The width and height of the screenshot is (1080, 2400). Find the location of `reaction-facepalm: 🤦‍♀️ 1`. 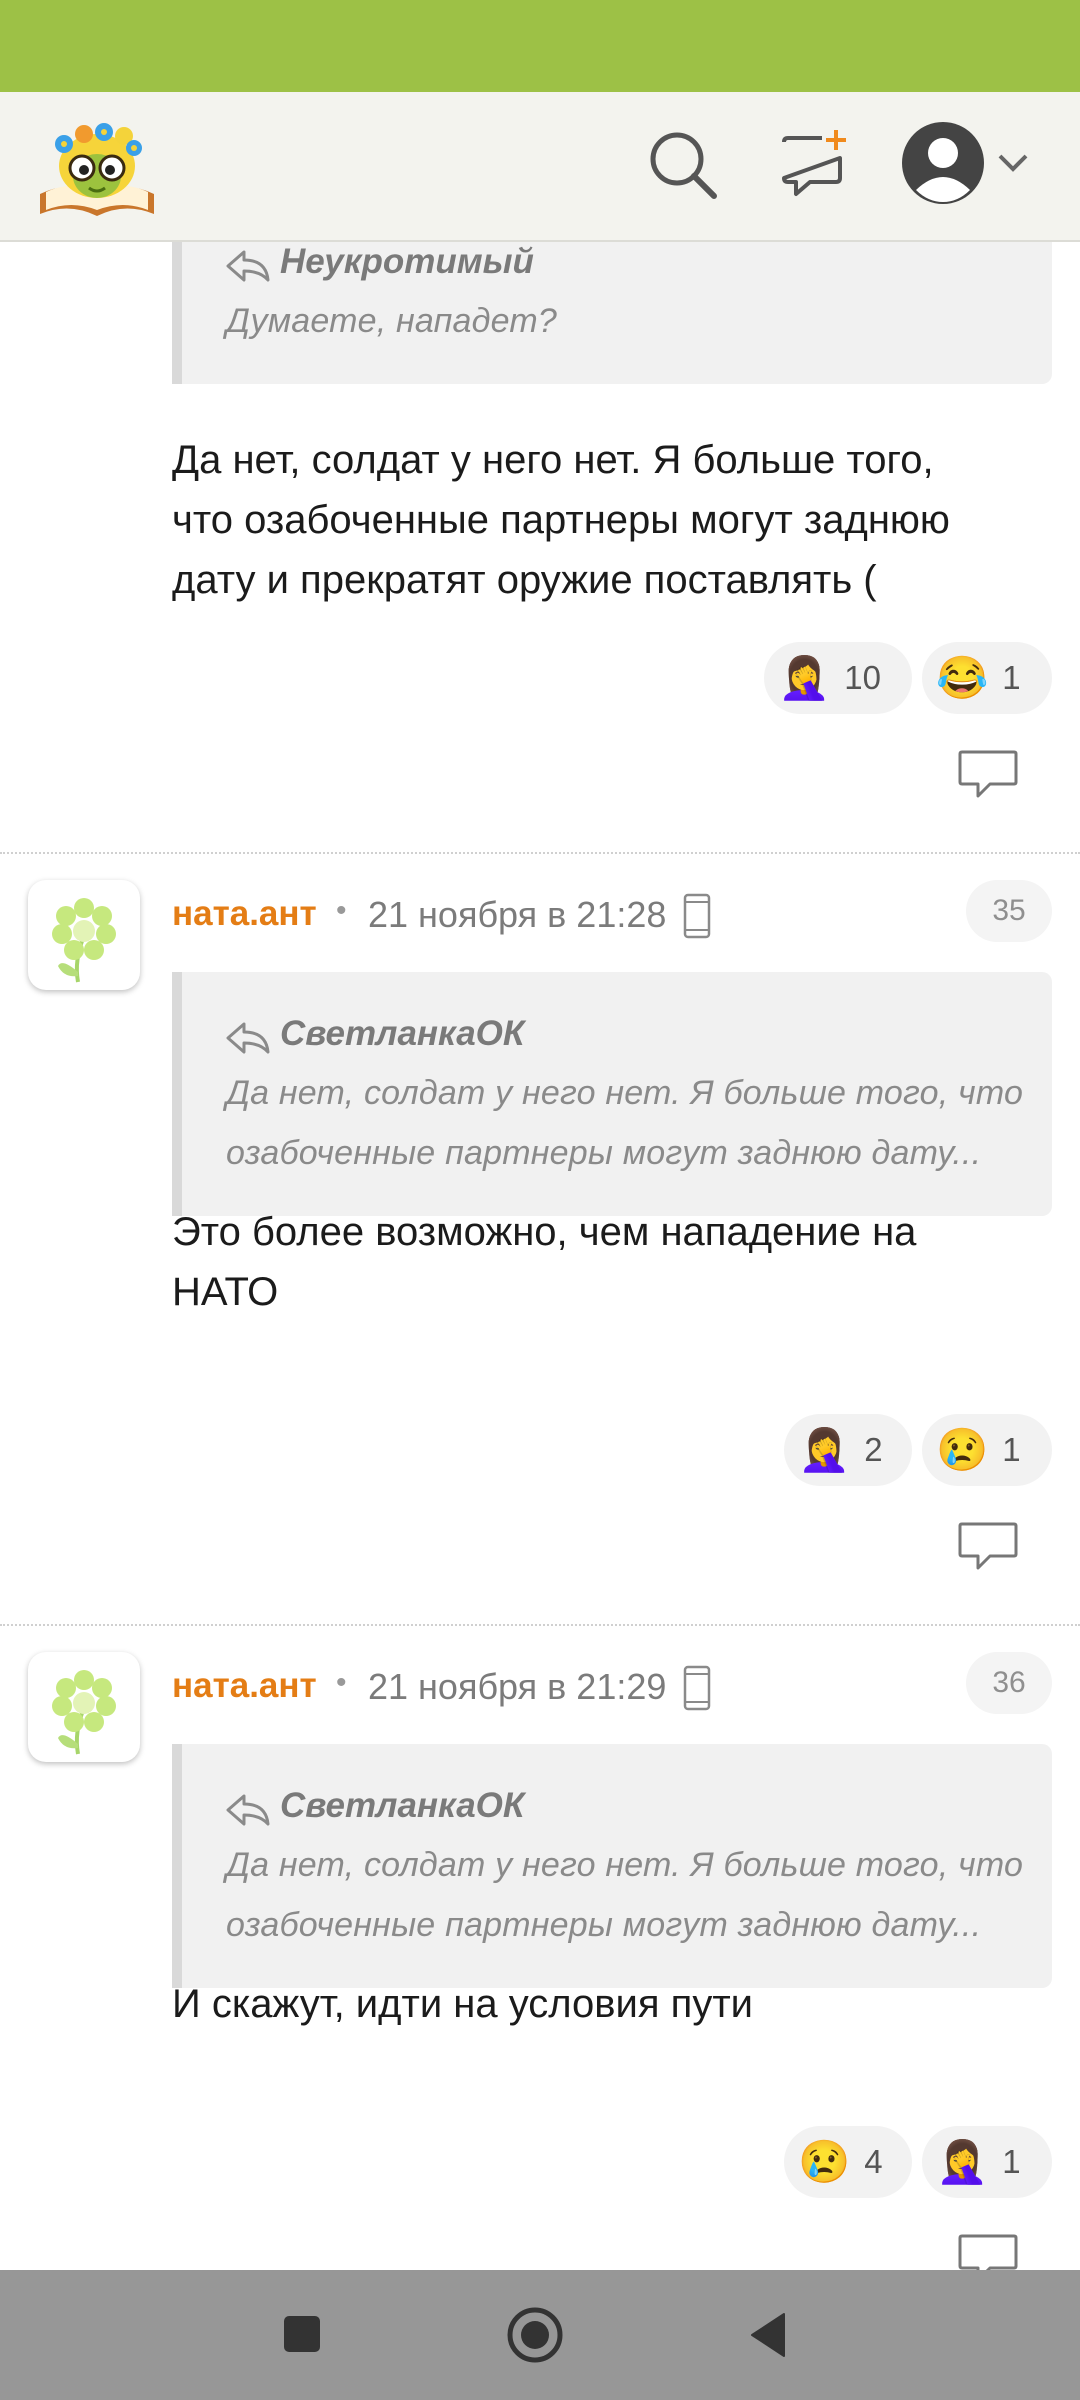

reaction-facepalm: 🤦‍♀️ 1 is located at coordinates (987, 2162).